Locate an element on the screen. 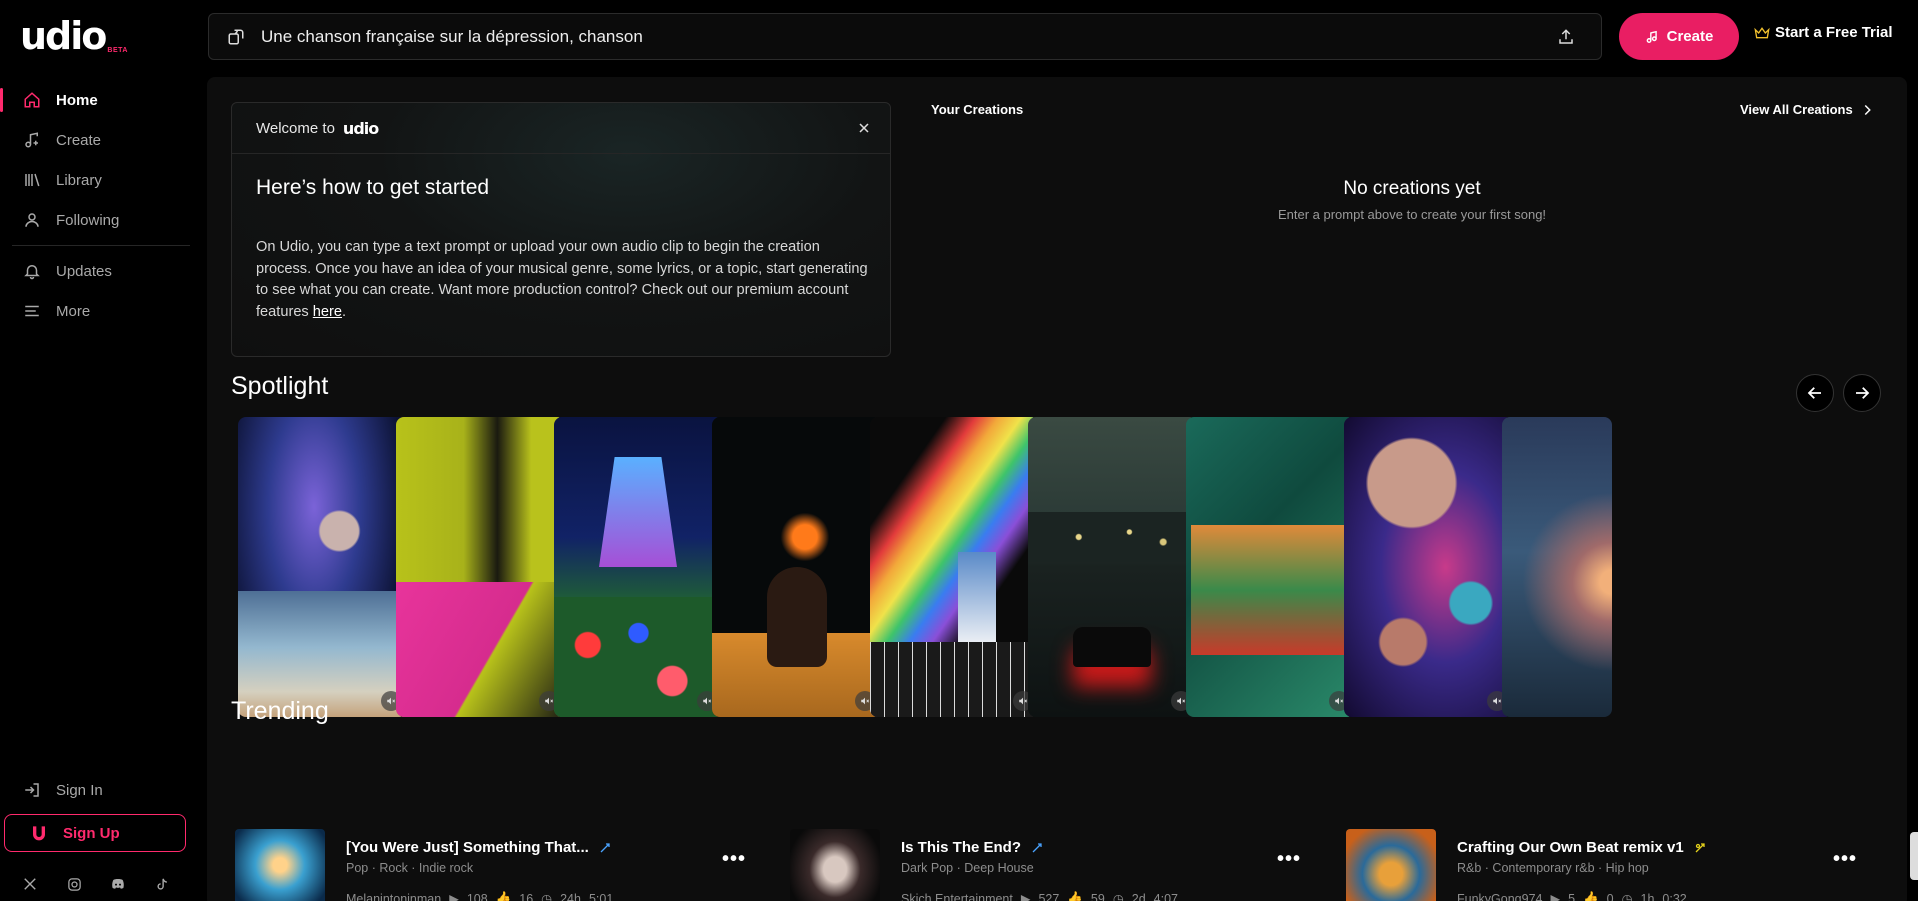 The image size is (1918, 901). arrow-left-icon is located at coordinates (1815, 393).